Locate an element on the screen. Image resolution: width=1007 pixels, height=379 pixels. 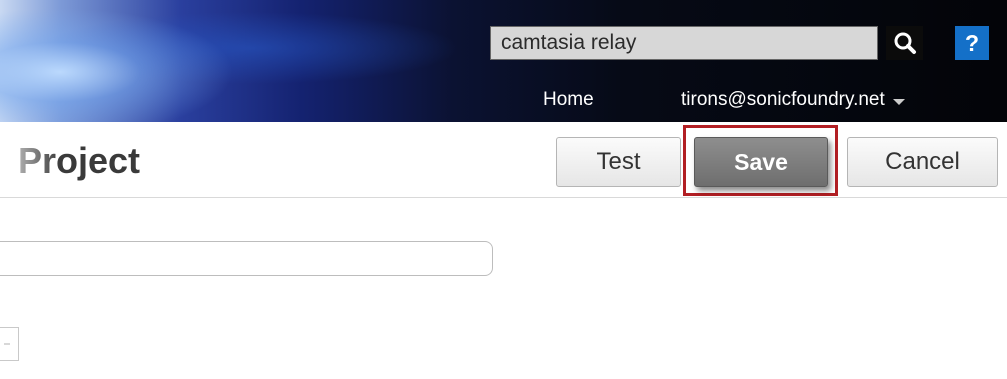
save-button: Save is located at coordinates (761, 162).